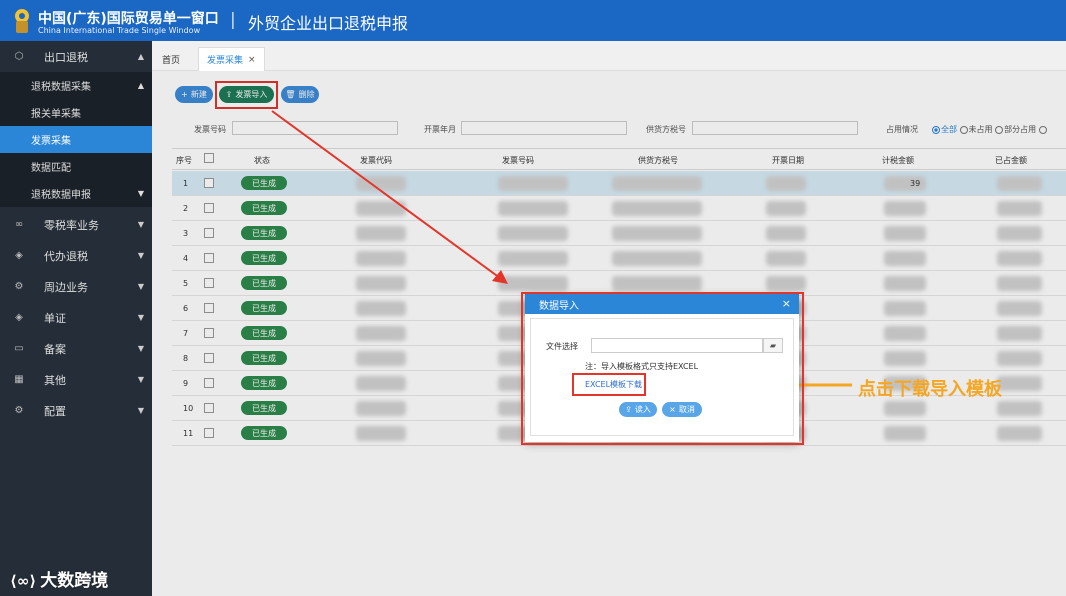 This screenshot has width=1066, height=596. What do you see at coordinates (662, 368) in the screenshot?
I see `dialog-highlight-box` at bounding box center [662, 368].